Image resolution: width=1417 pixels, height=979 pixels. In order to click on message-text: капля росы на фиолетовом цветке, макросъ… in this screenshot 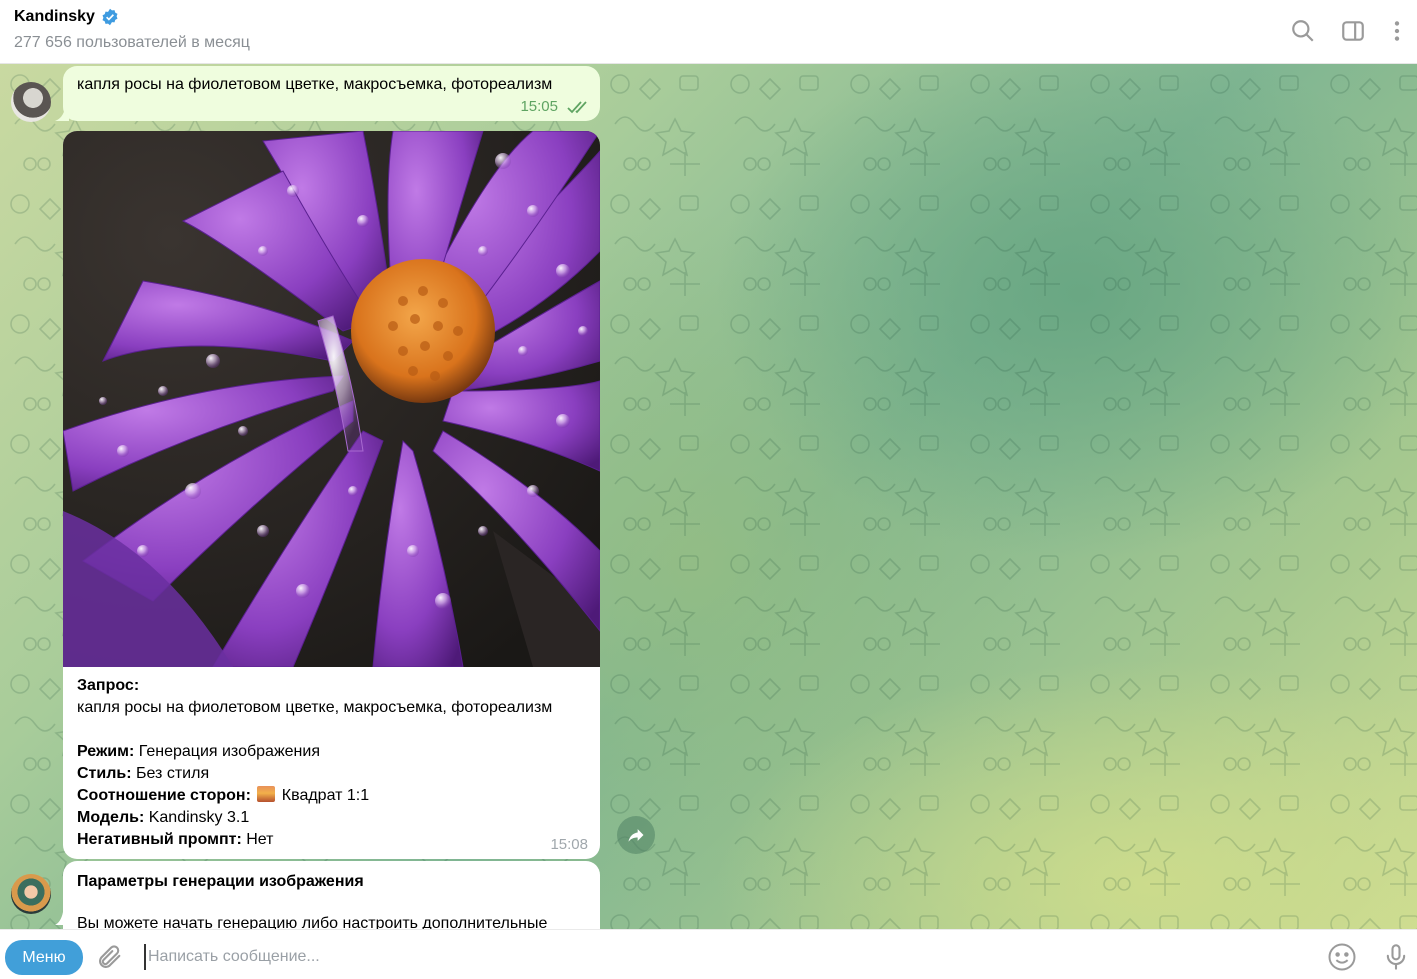, I will do `click(315, 84)`.